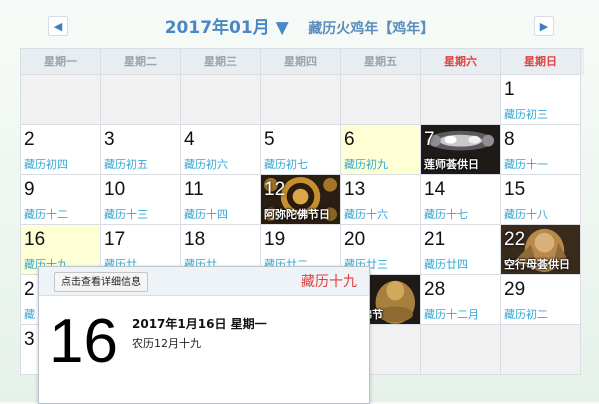  What do you see at coordinates (29, 189) in the screenshot?
I see `day-number: 9` at bounding box center [29, 189].